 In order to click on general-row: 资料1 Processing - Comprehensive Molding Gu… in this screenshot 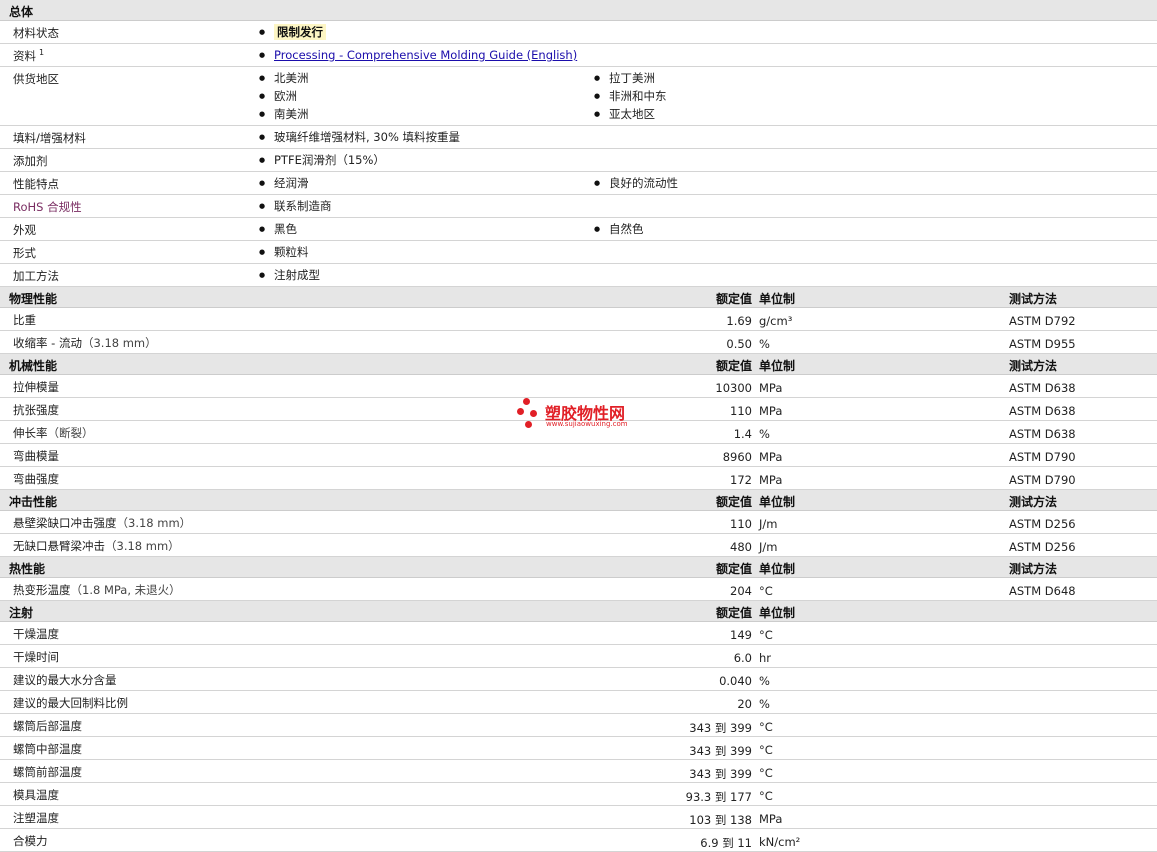, I will do `click(578, 55)`.